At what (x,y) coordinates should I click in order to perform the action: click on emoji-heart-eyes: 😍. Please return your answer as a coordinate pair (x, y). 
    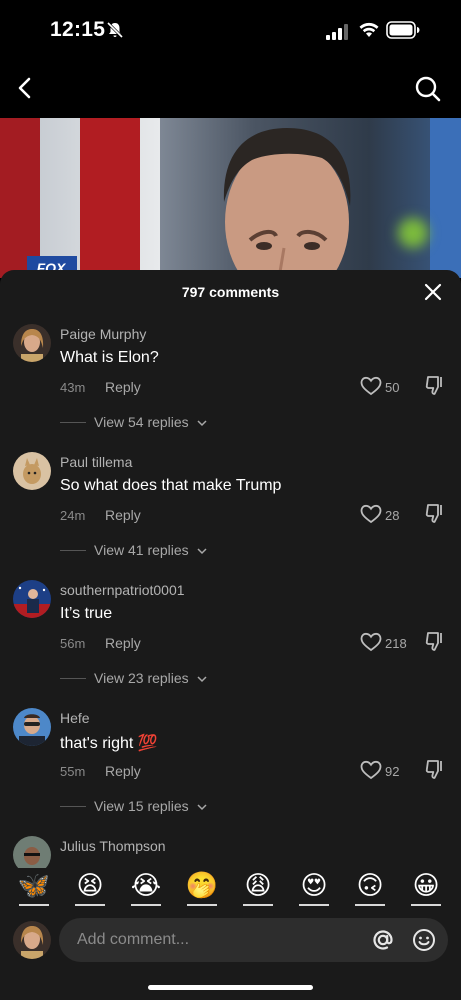
    Looking at the image, I should click on (314, 888).